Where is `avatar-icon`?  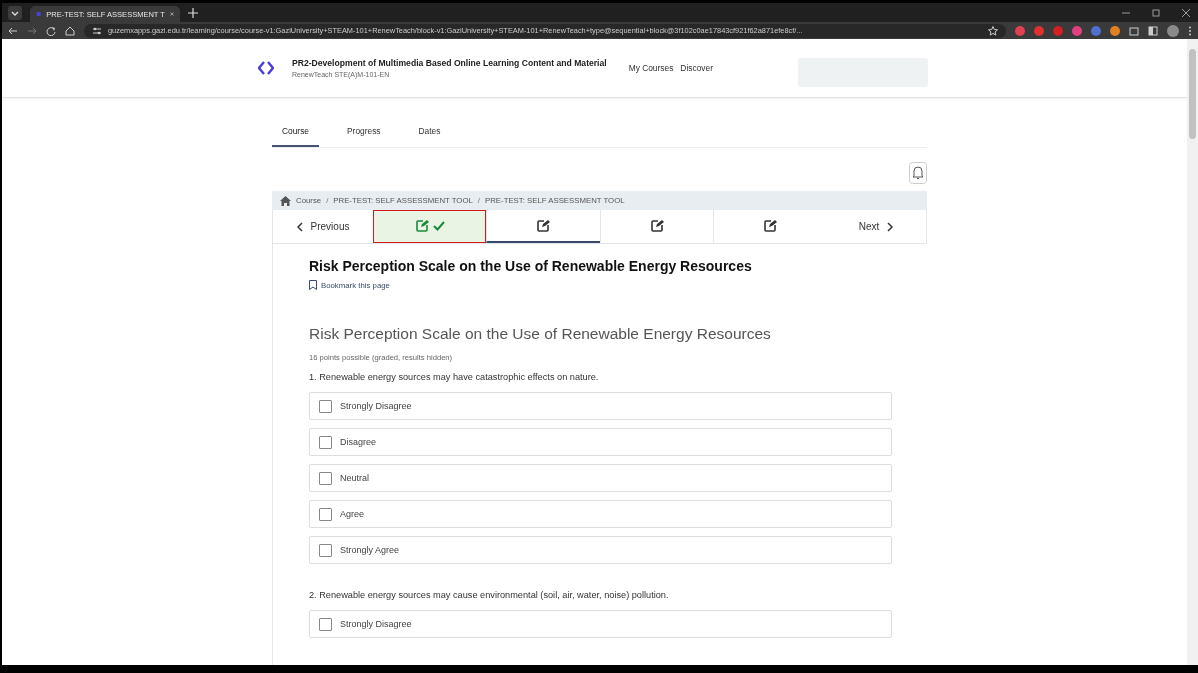 avatar-icon is located at coordinates (1173, 30).